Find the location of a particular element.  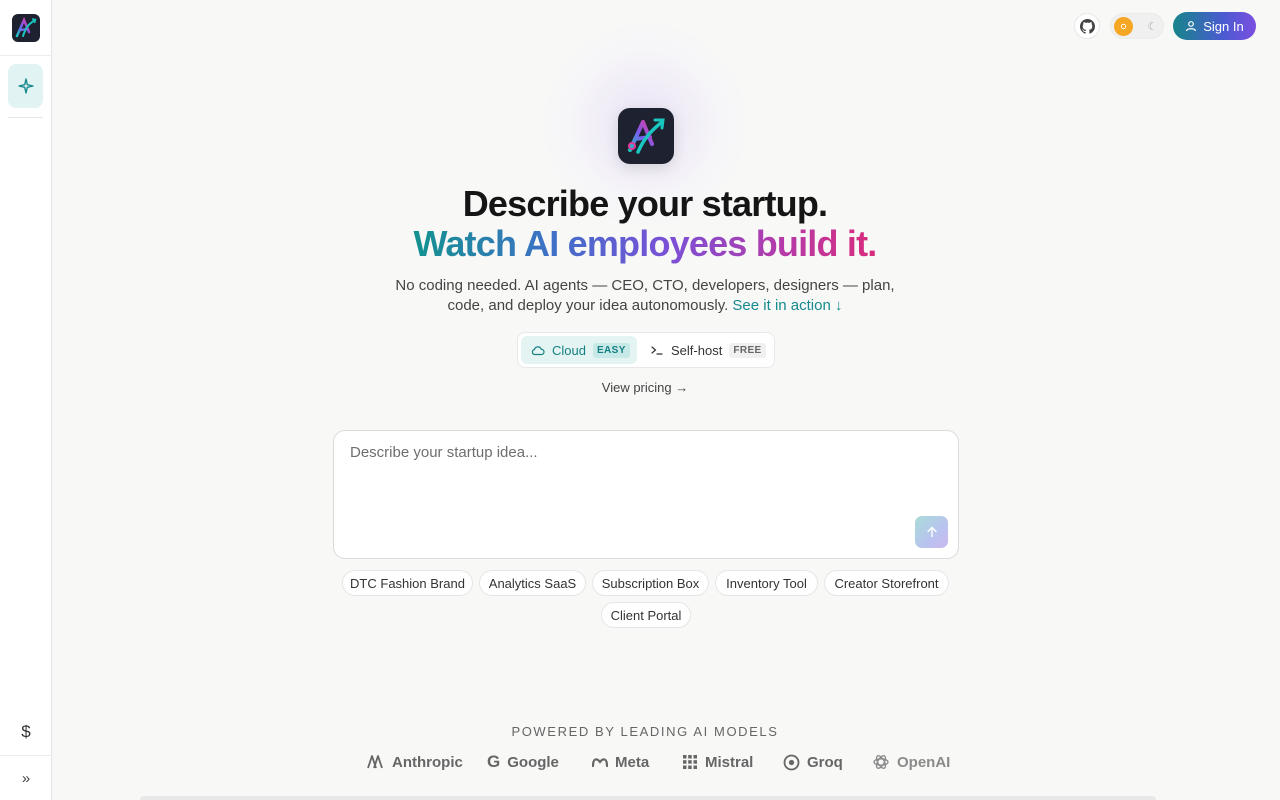

user-icon is located at coordinates (1191, 26).